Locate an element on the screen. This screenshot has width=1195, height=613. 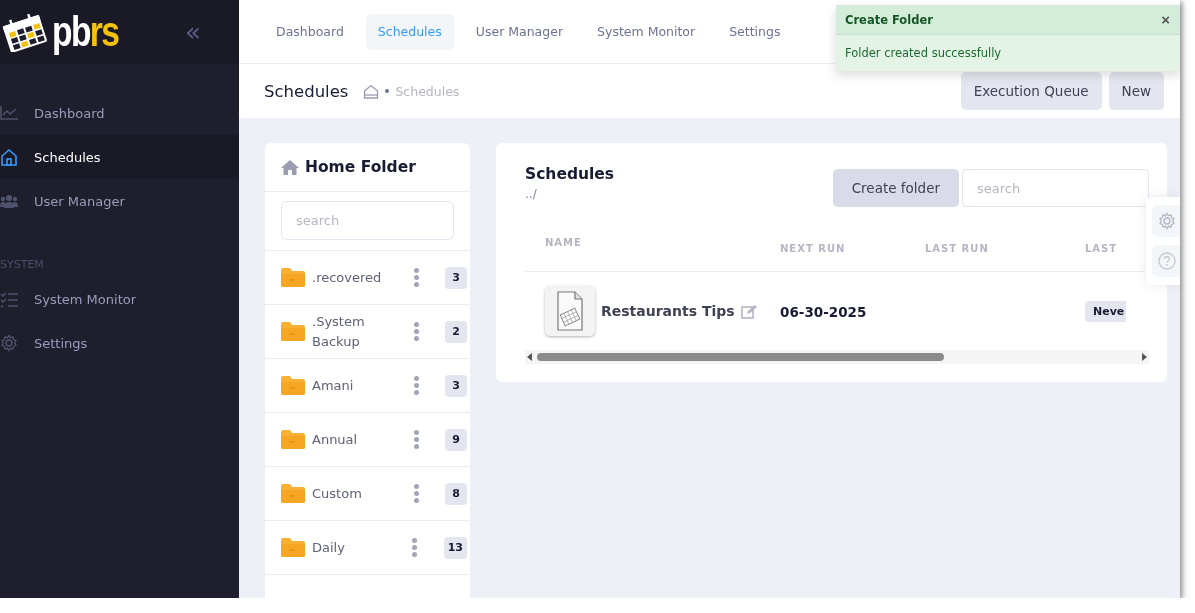
left-arrow-icon is located at coordinates (530, 357).